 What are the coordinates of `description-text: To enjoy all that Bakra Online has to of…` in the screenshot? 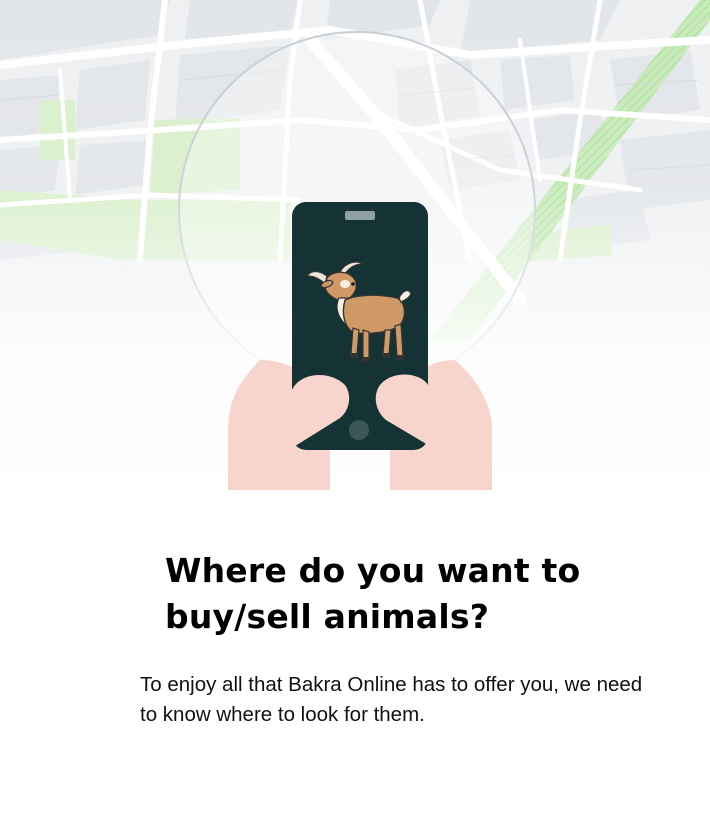 It's located at (391, 699).